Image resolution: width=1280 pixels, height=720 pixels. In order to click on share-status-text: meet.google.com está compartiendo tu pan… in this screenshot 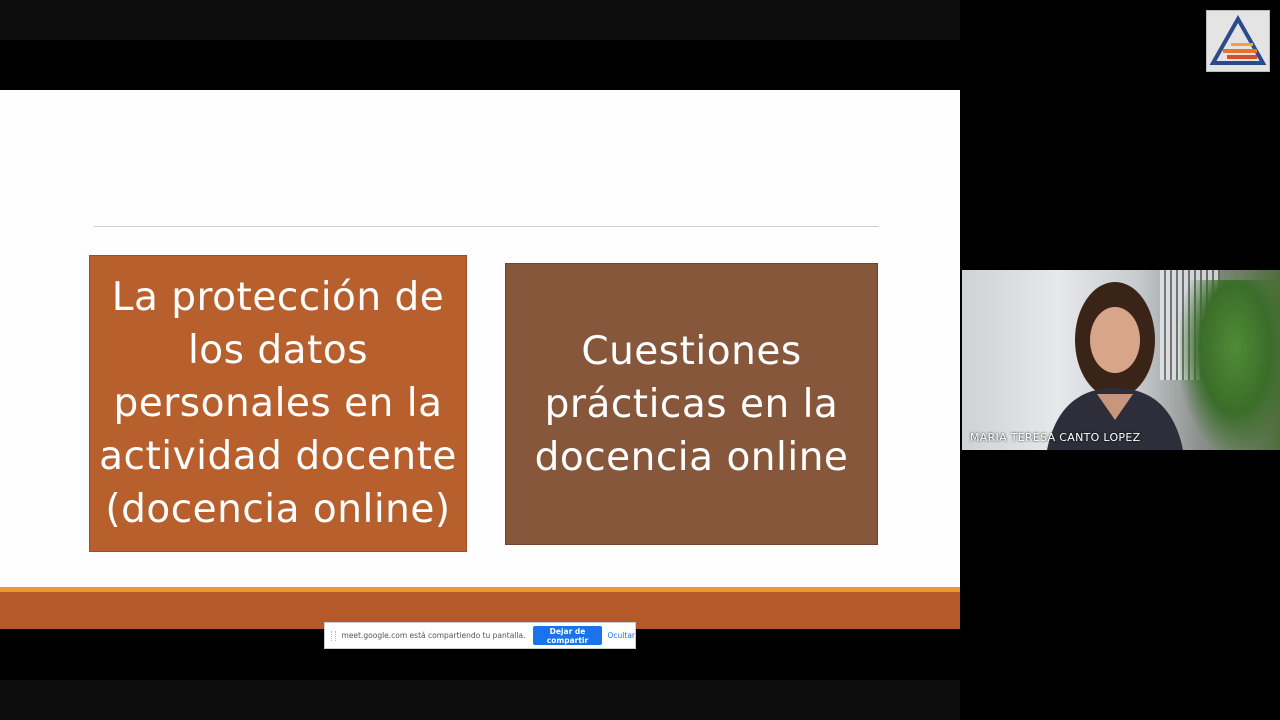, I will do `click(433, 635)`.